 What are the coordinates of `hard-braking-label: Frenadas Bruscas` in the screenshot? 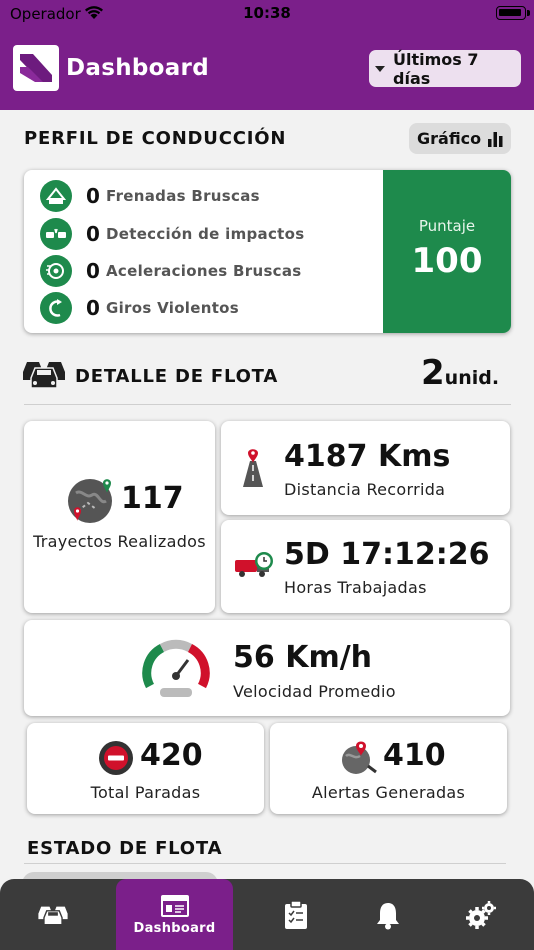 It's located at (183, 196).